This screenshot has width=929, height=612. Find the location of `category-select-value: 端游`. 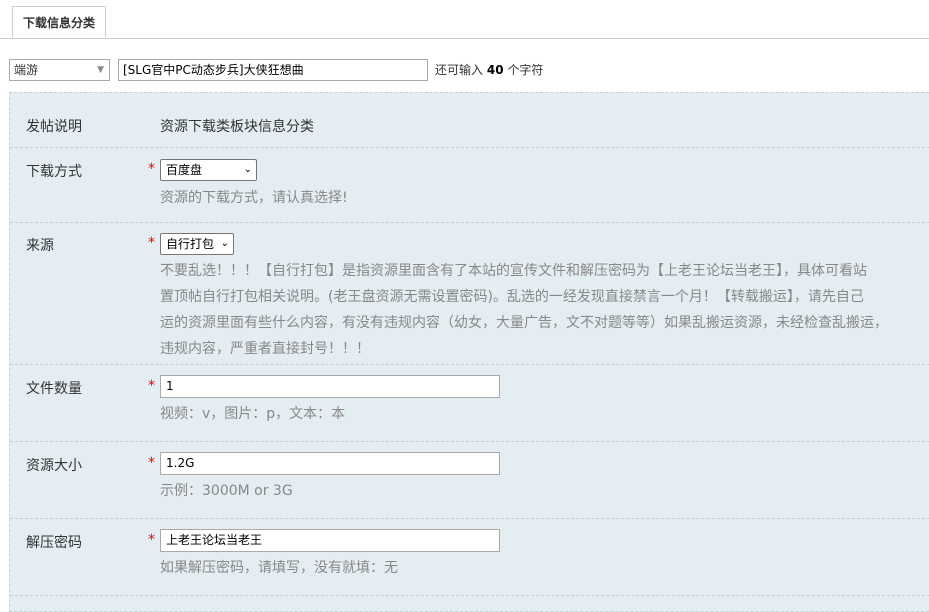

category-select-value: 端游 is located at coordinates (26, 70).